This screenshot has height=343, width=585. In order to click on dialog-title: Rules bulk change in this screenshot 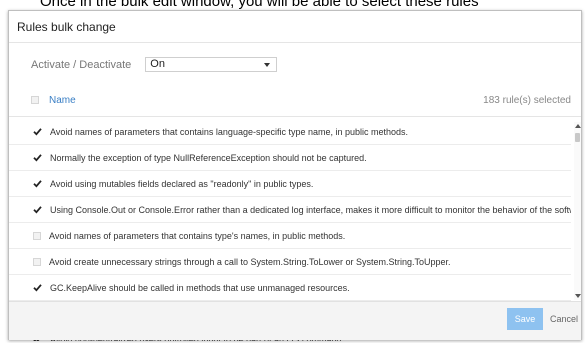, I will do `click(66, 26)`.